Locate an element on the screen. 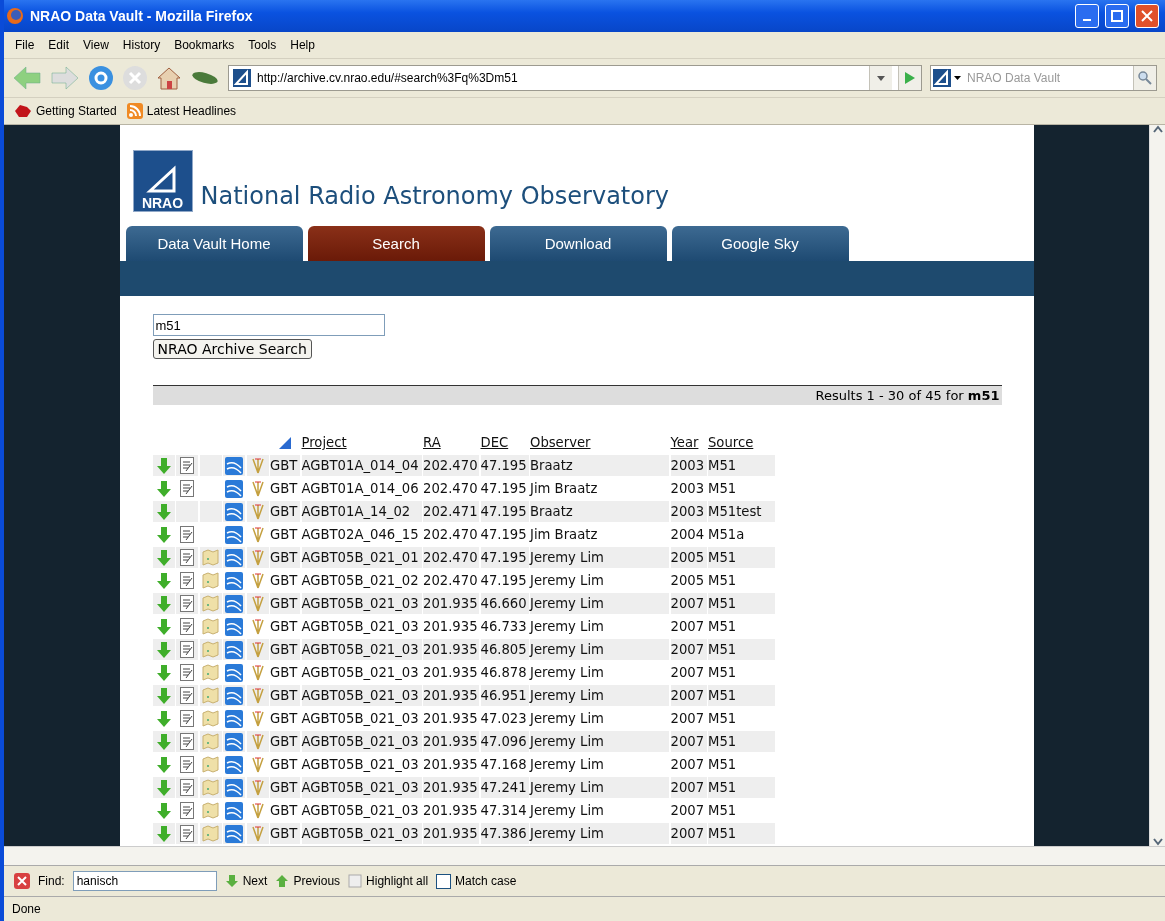 Image resolution: width=1165 pixels, height=921 pixels. archive-search-button: NRAO Archive Search is located at coordinates (232, 349).